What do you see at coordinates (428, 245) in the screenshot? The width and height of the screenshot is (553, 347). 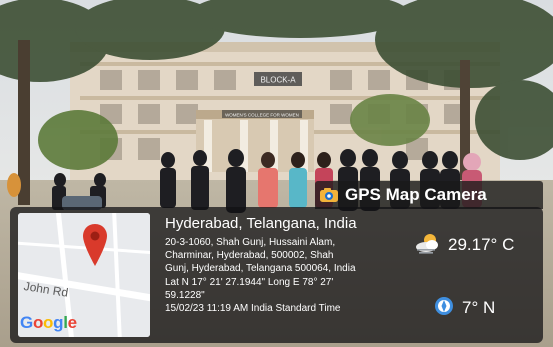 I see `cloud-sun-icon` at bounding box center [428, 245].